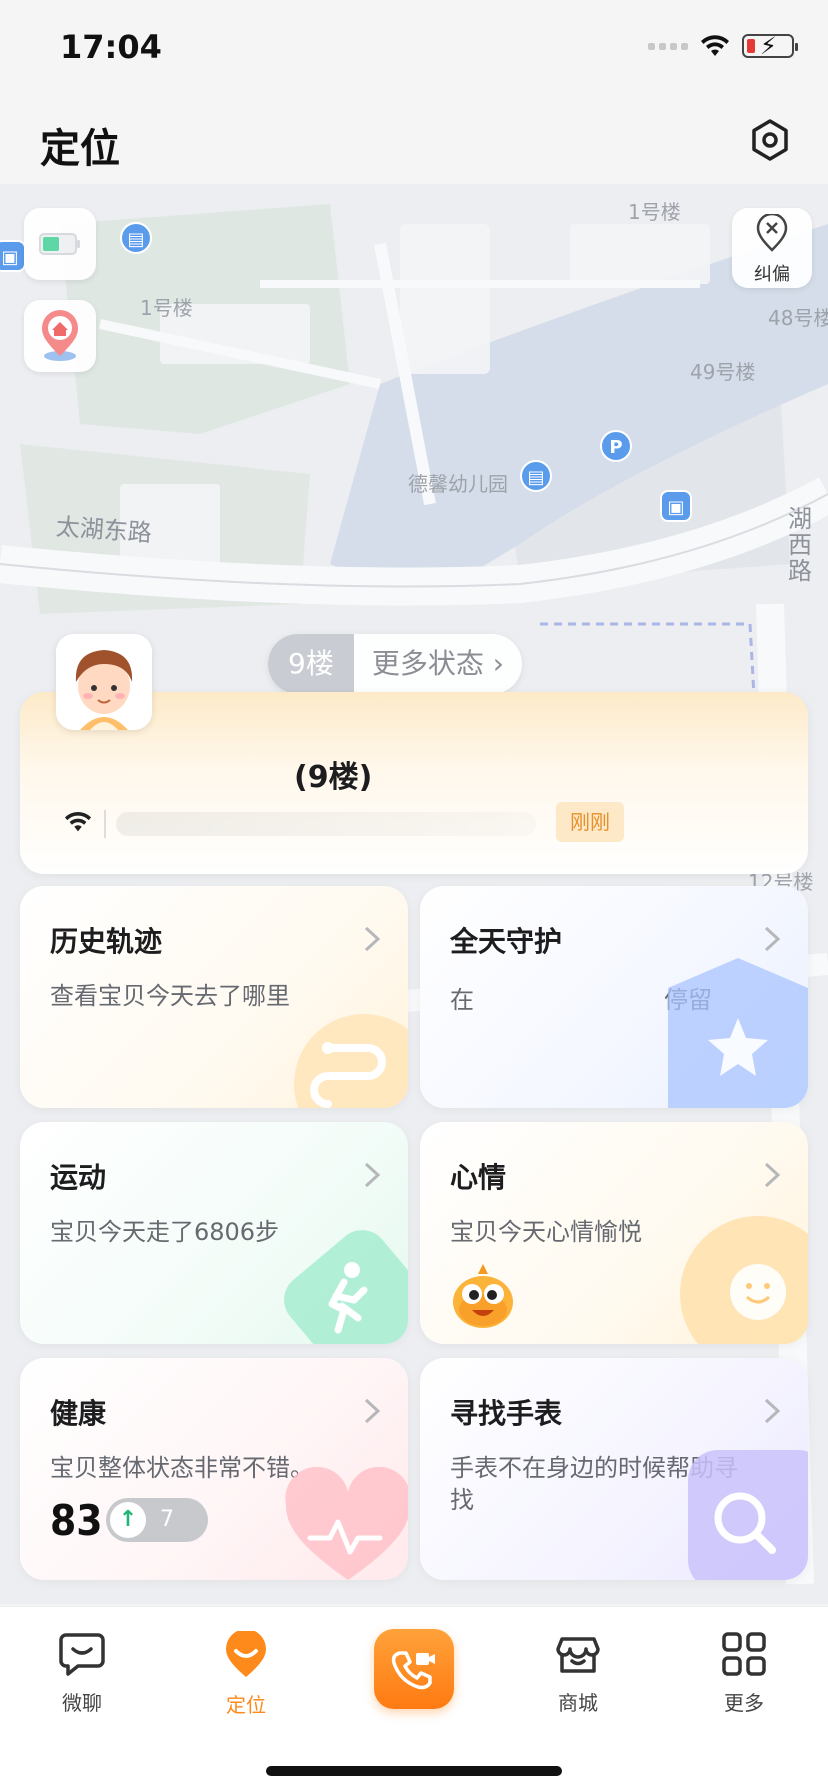  Describe the element at coordinates (157, 1520) in the screenshot. I see `health-trend-badge: ↑ 7` at that location.